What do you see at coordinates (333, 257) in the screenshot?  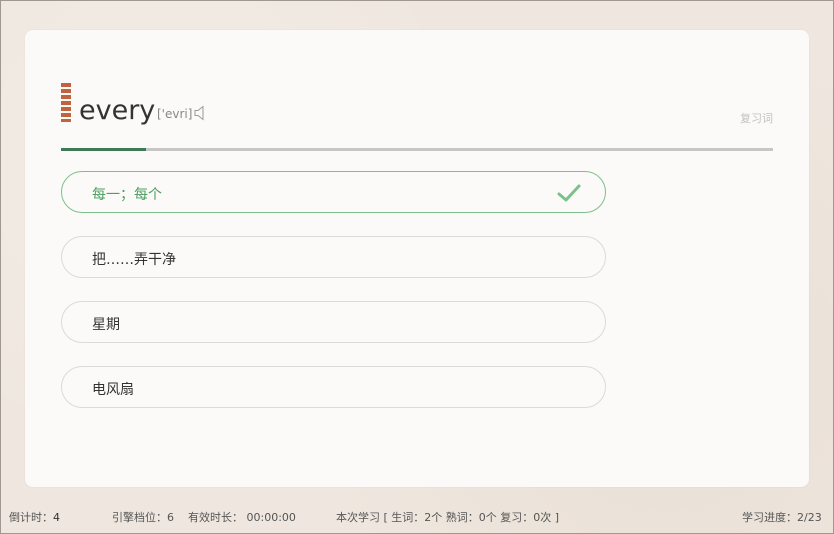 I see `option-2: 把……弄干净` at bounding box center [333, 257].